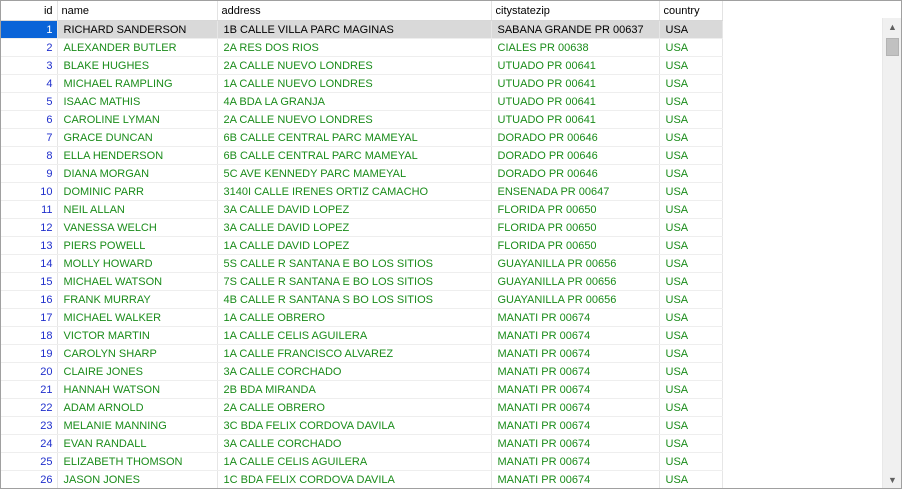 The image size is (902, 489). Describe the element at coordinates (137, 389) in the screenshot. I see `cell-name: HANNAH WATSON` at that location.